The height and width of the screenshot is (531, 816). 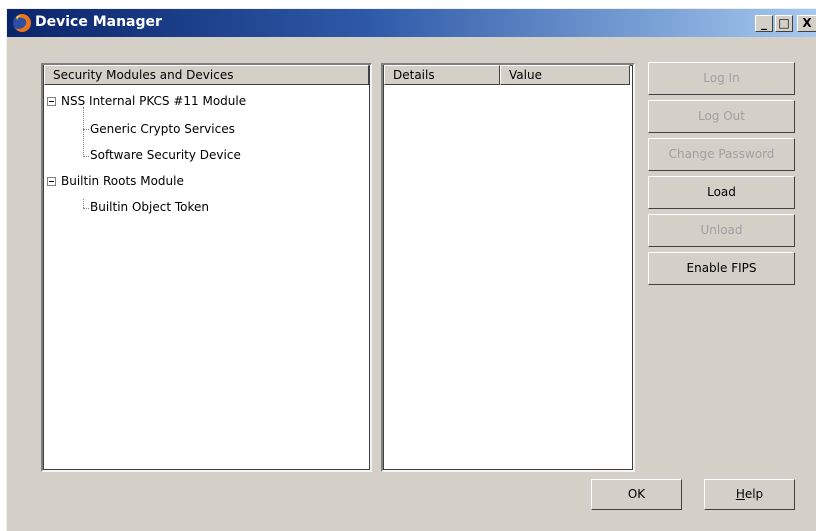 What do you see at coordinates (122, 181) in the screenshot?
I see `tree-item-label: Builtin Roots Module` at bounding box center [122, 181].